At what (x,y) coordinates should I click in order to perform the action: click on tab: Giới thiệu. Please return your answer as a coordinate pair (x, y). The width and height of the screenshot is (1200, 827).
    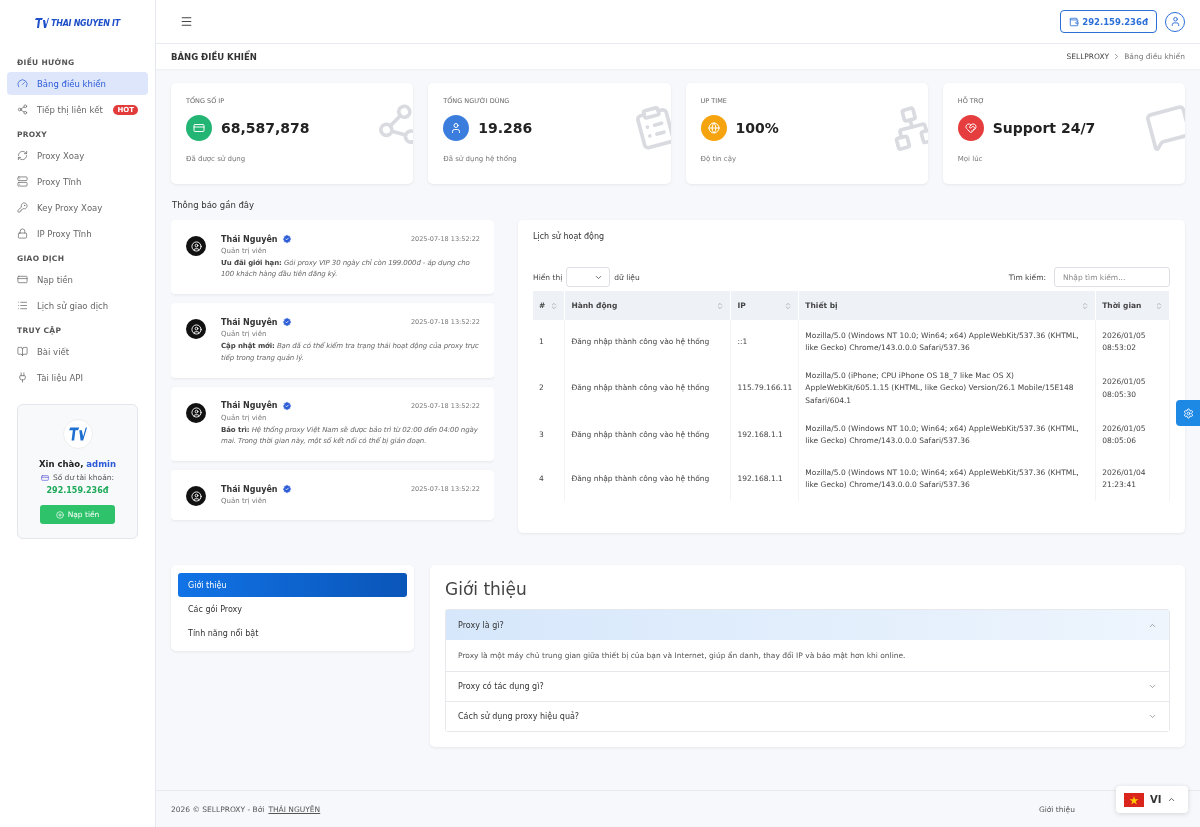
    Looking at the image, I should click on (292, 585).